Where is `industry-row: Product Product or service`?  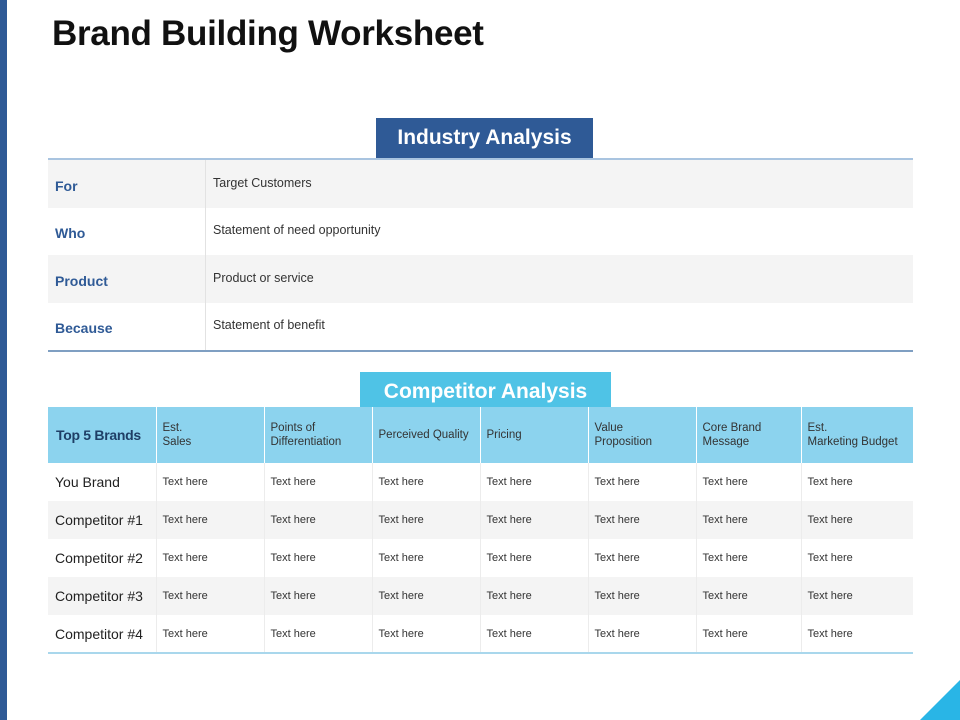 industry-row: Product Product or service is located at coordinates (480, 279).